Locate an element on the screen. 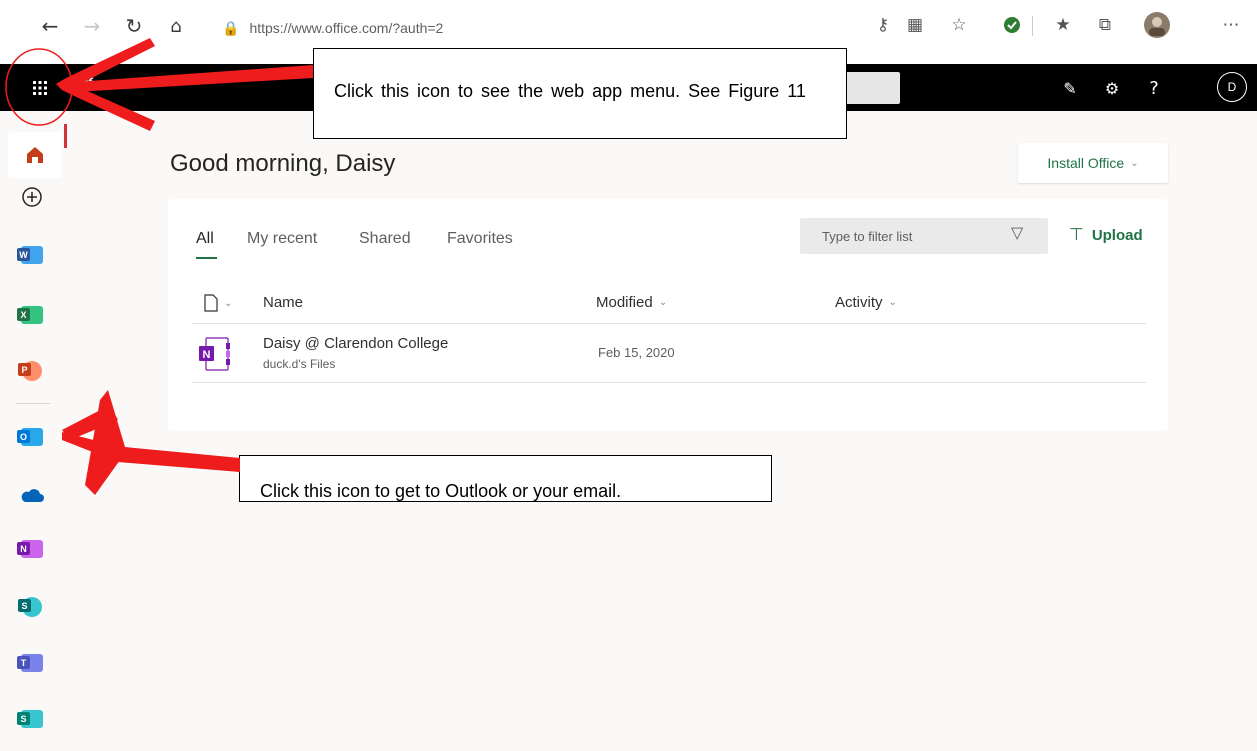 This screenshot has width=1257, height=751. forward-icon: → is located at coordinates (92, 26).